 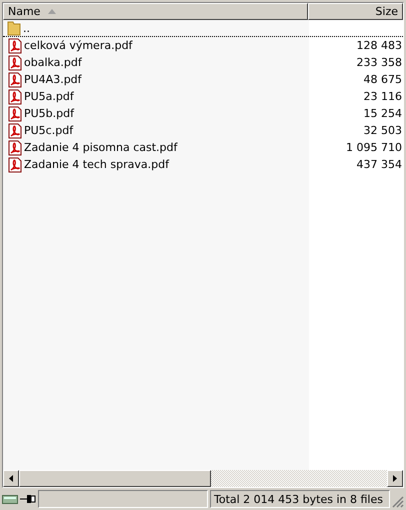 I want to click on file-row: PU4A3.pdf 48 675, so click(x=203, y=79).